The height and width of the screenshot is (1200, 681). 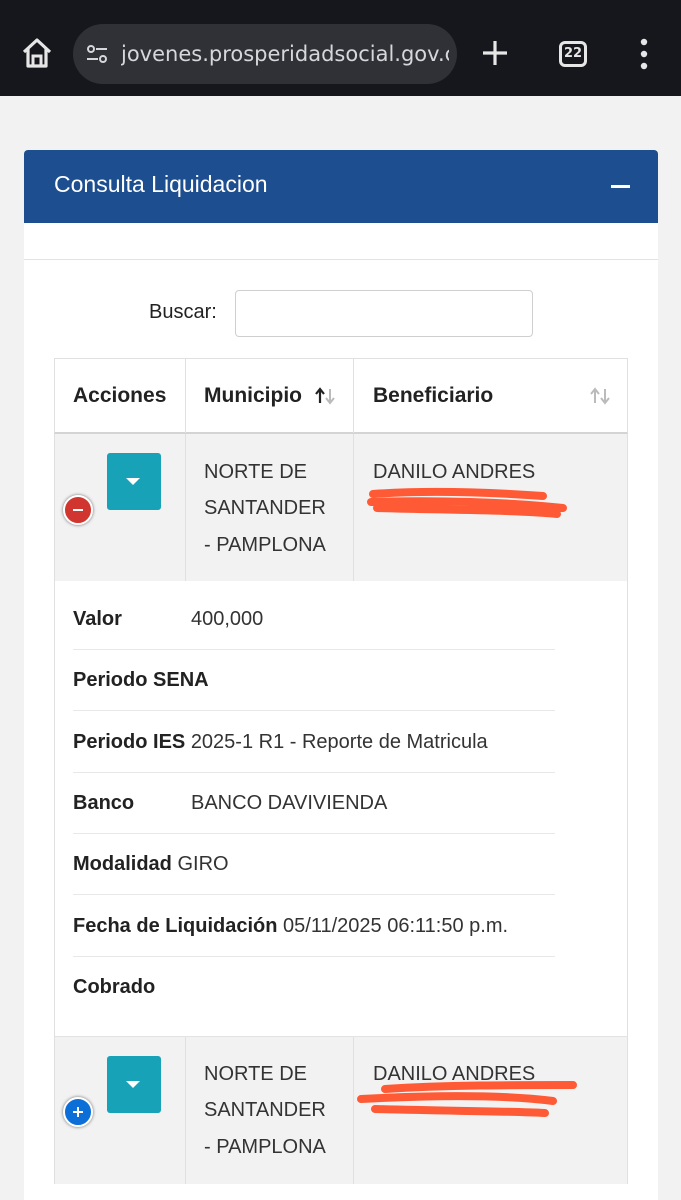 I want to click on sort-both-icon, so click(x=600, y=396).